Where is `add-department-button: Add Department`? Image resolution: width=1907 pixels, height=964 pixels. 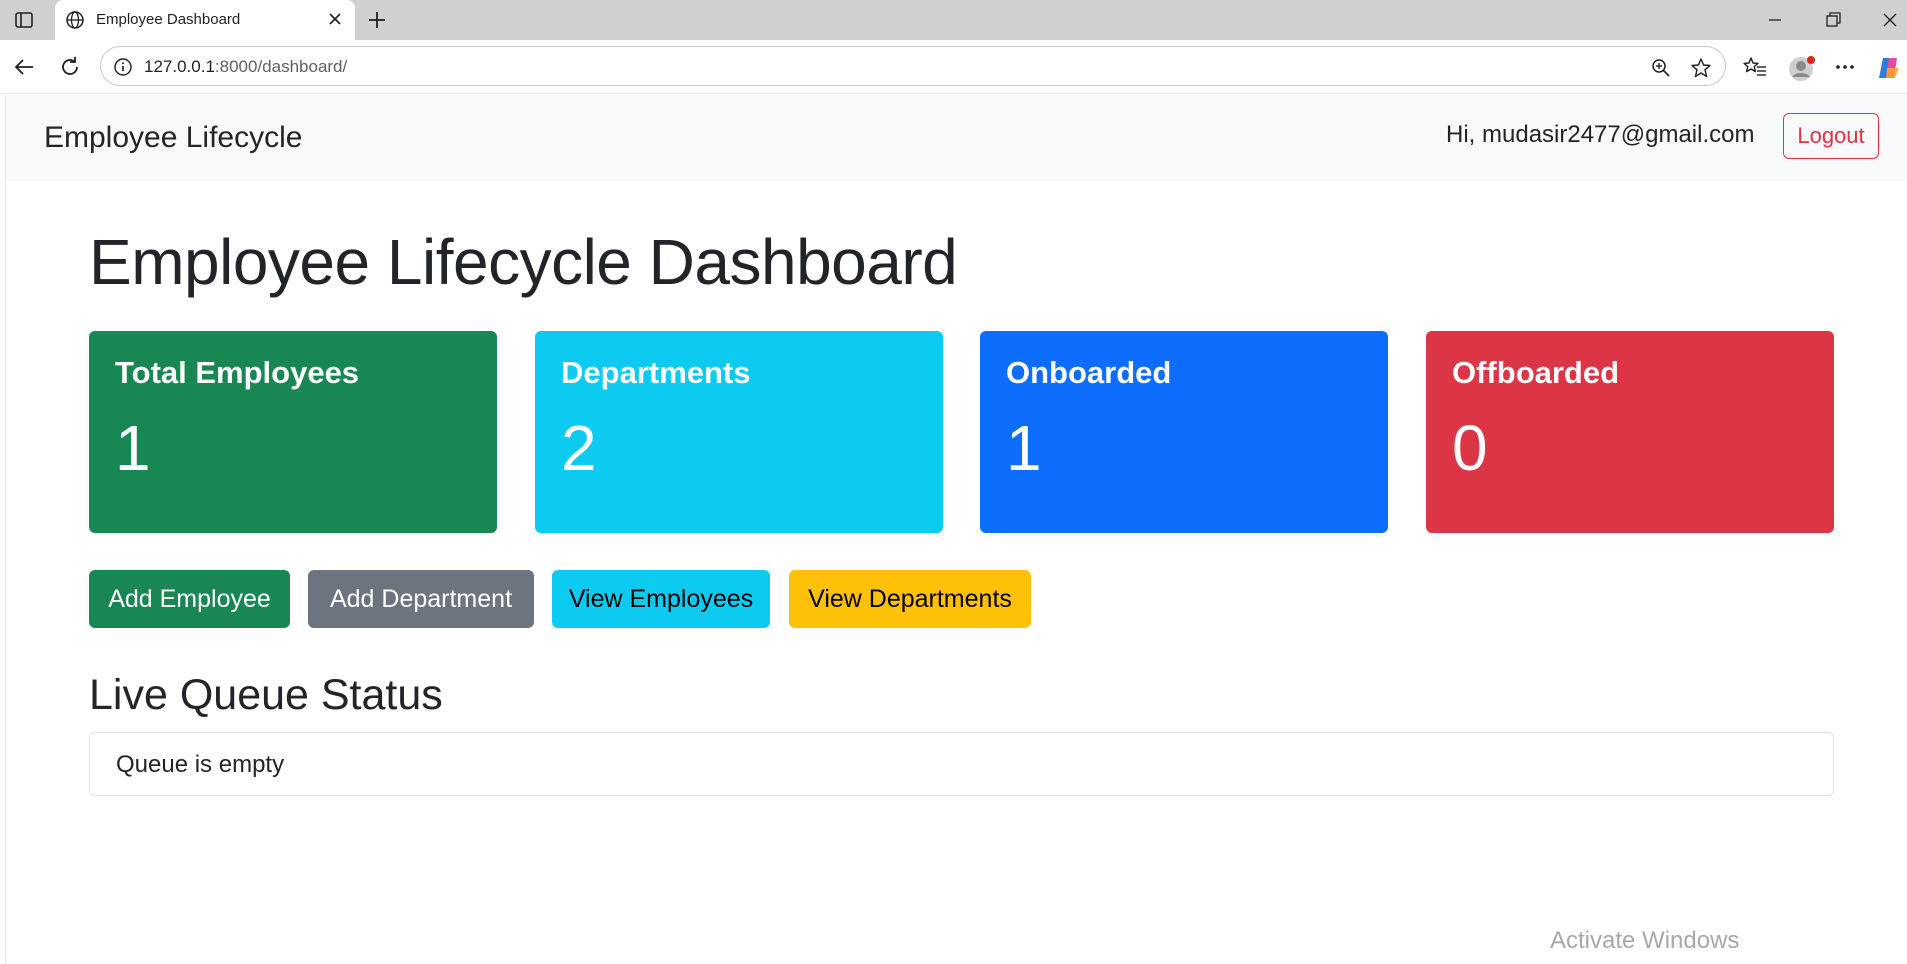
add-department-button: Add Department is located at coordinates (421, 599).